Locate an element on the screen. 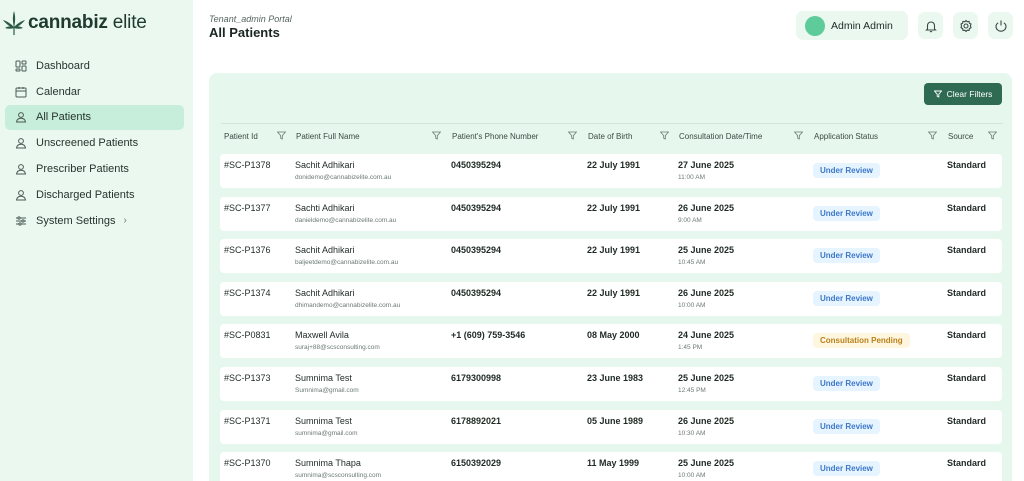 Image resolution: width=1024 pixels, height=481 pixels. sidebar-item-label: Prescriber Patients is located at coordinates (82, 169).